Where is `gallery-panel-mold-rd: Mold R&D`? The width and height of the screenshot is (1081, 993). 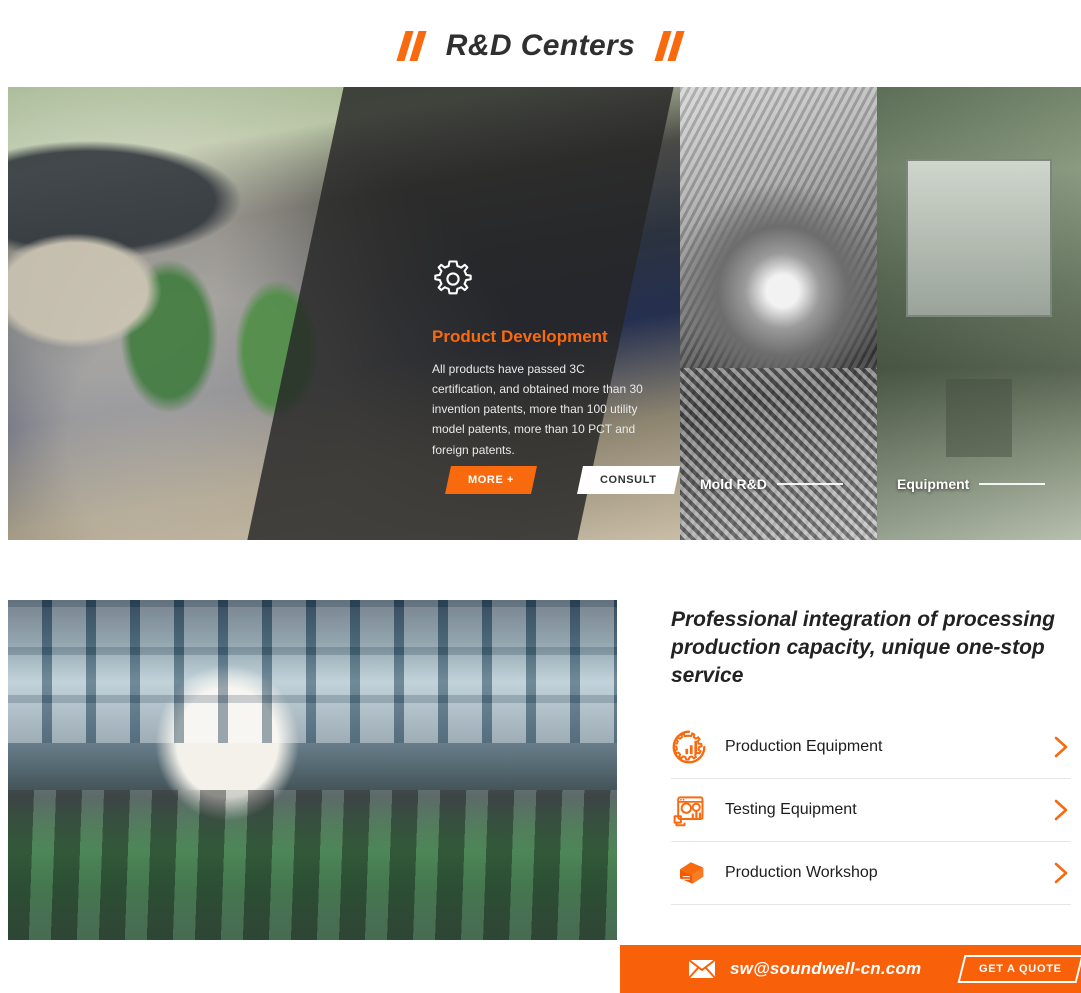 gallery-panel-mold-rd: Mold R&D is located at coordinates (778, 313).